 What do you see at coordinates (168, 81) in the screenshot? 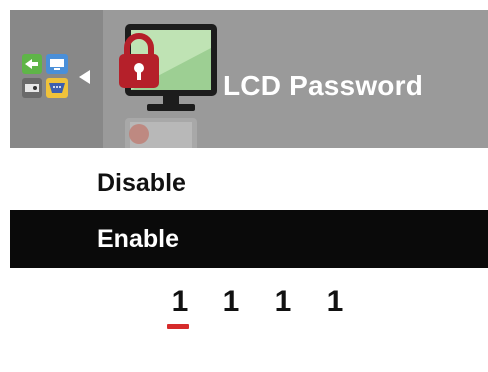
I see `monitor-lock-icon` at bounding box center [168, 81].